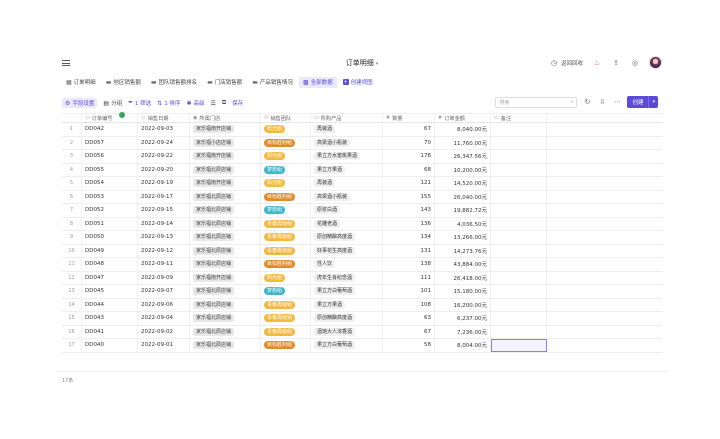  What do you see at coordinates (164, 291) in the screenshot?
I see `cell-sale-date: 2022-09-07` at bounding box center [164, 291].